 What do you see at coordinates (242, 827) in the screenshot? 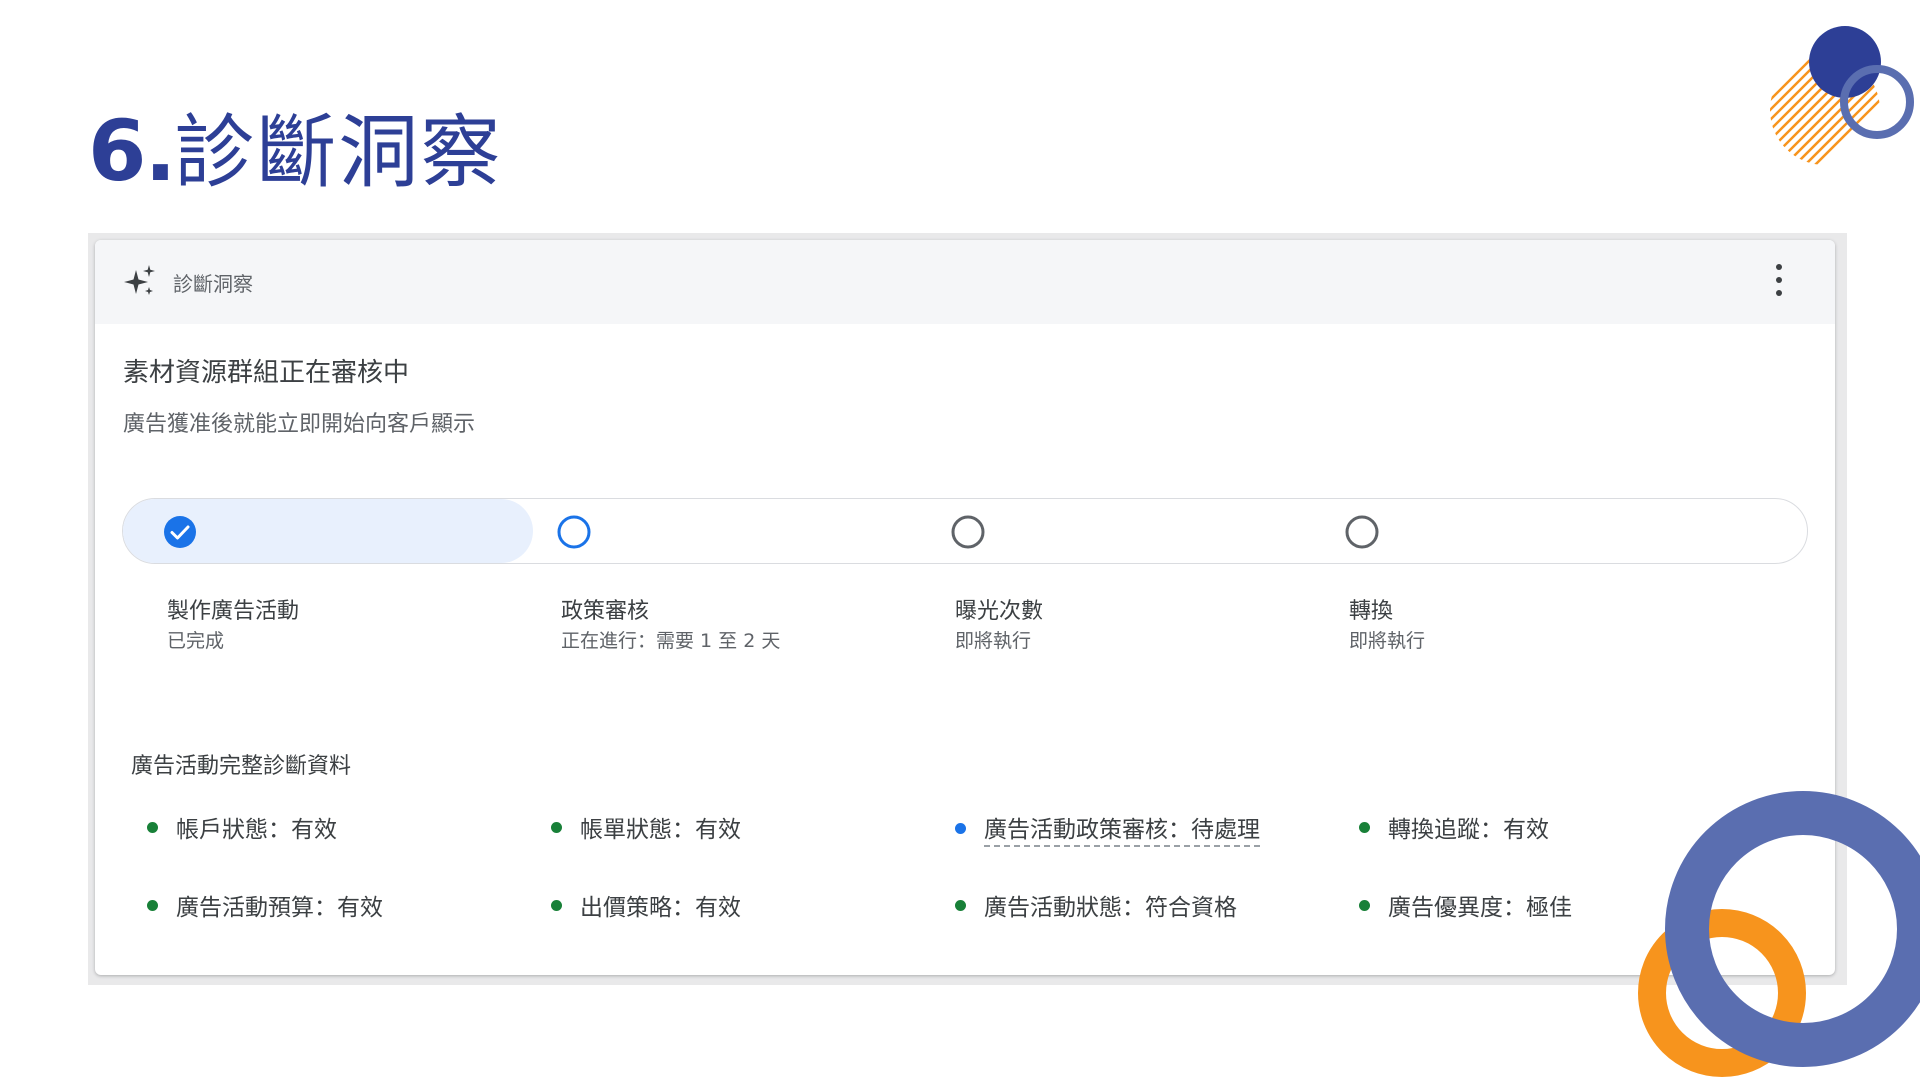
I see `diagnostic-item: 帳戶狀態：有效` at bounding box center [242, 827].